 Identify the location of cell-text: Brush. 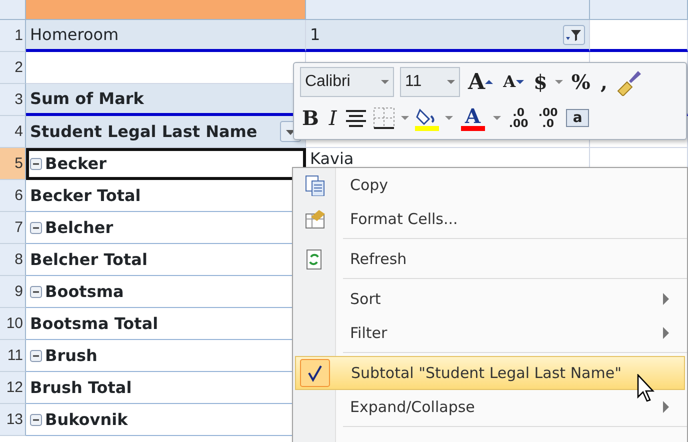
(71, 355).